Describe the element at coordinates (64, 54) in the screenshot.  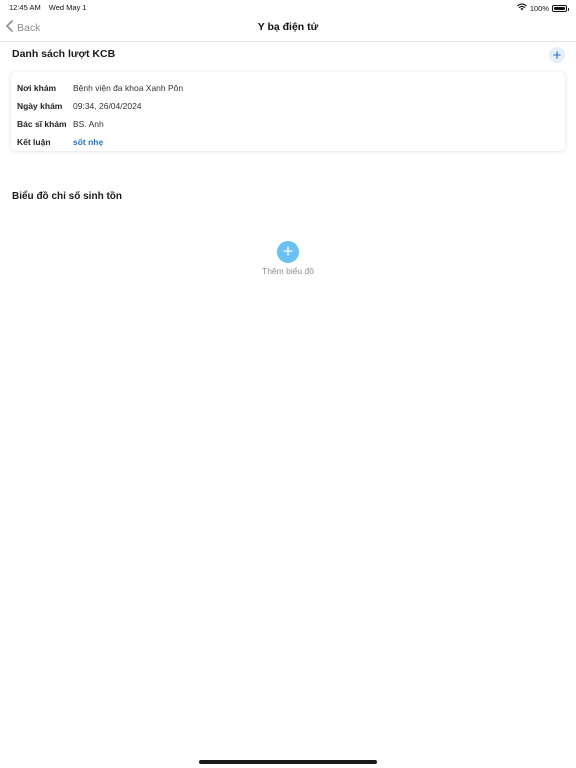
I see `visits-section-title: Danh sách lượt KCB` at that location.